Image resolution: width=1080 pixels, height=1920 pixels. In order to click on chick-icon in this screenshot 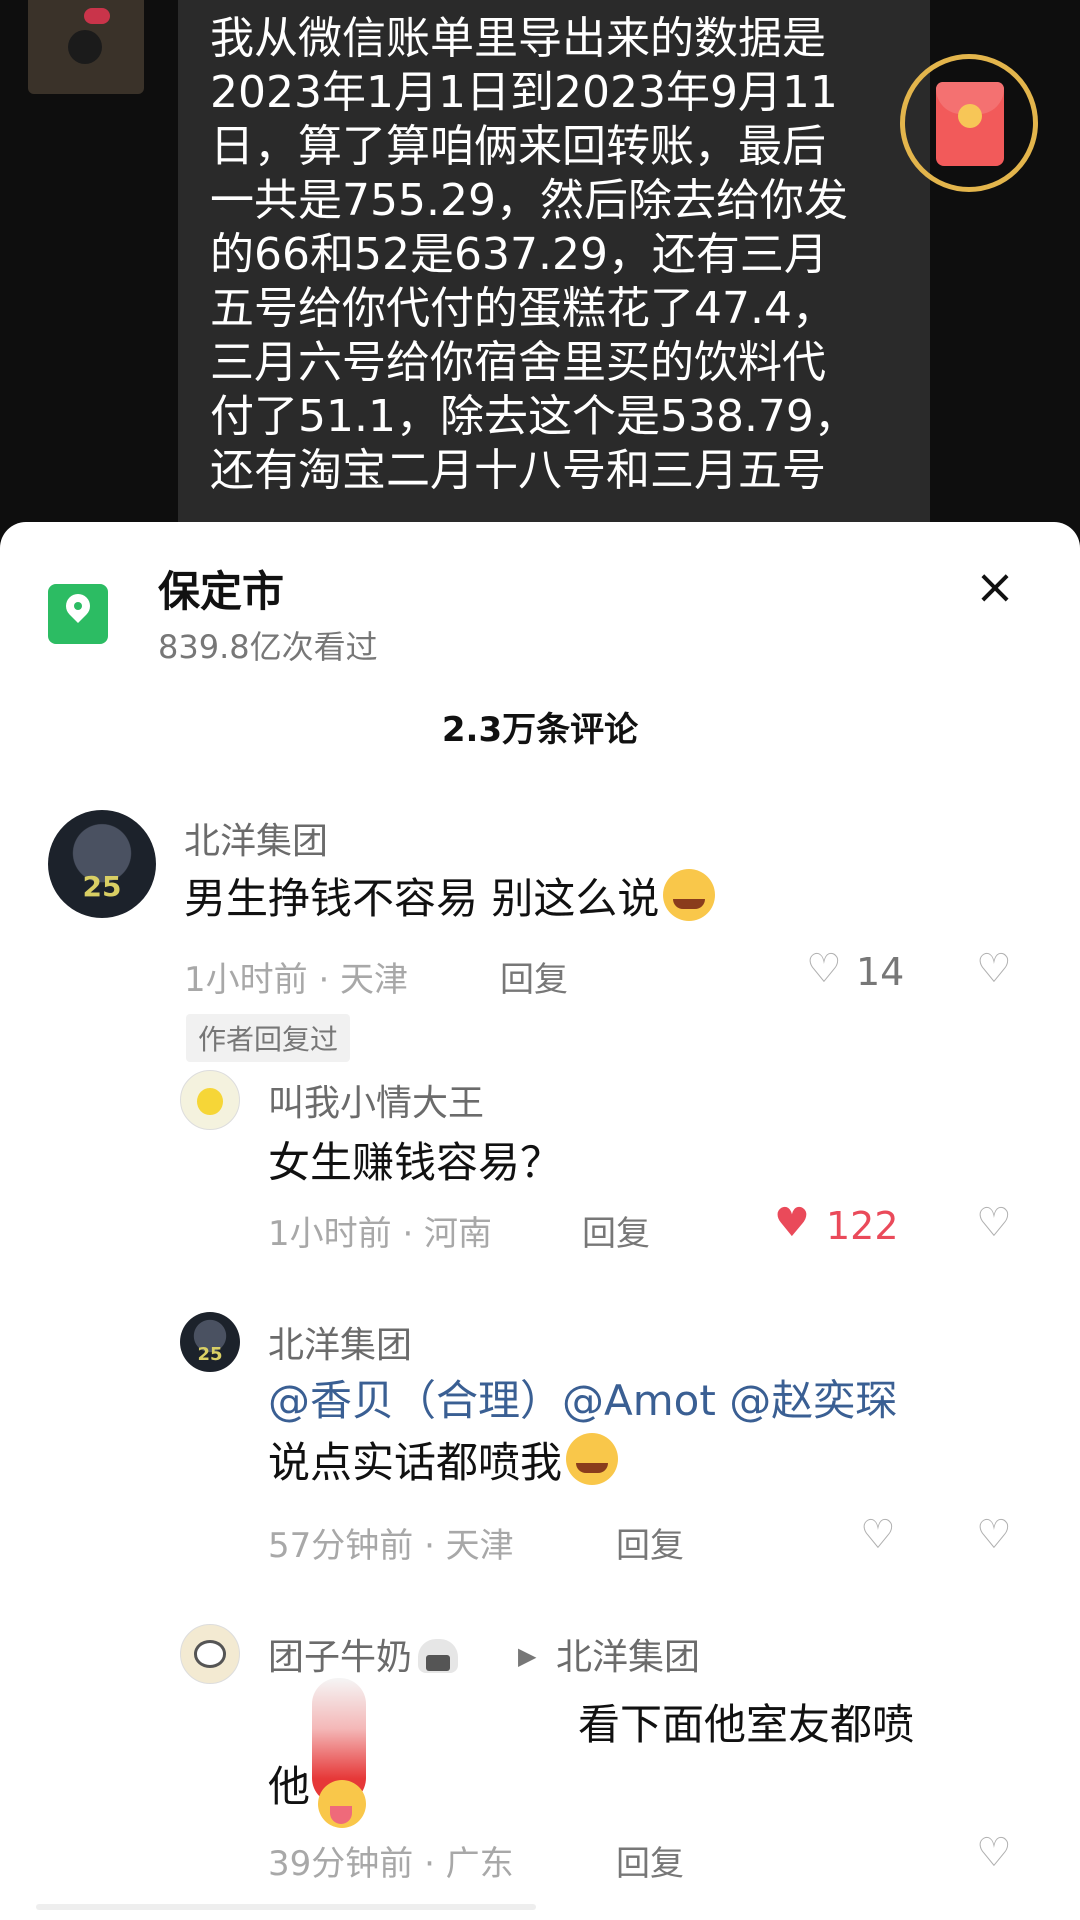, I will do `click(210, 1102)`.